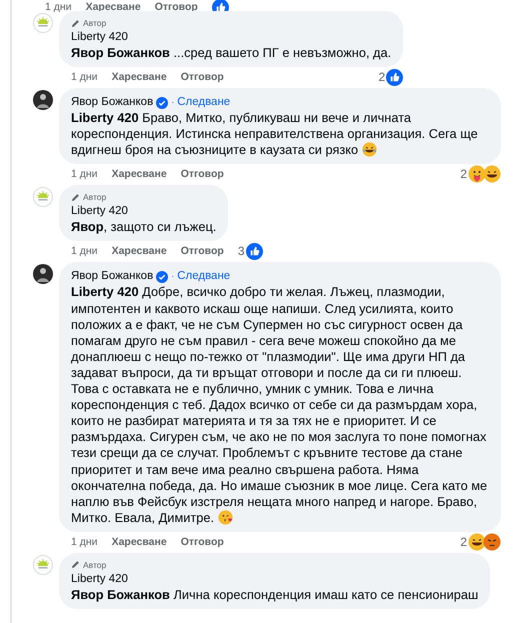 This screenshot has width=520, height=623. What do you see at coordinates (492, 541) in the screenshot?
I see `angry-reaction-icon` at bounding box center [492, 541].